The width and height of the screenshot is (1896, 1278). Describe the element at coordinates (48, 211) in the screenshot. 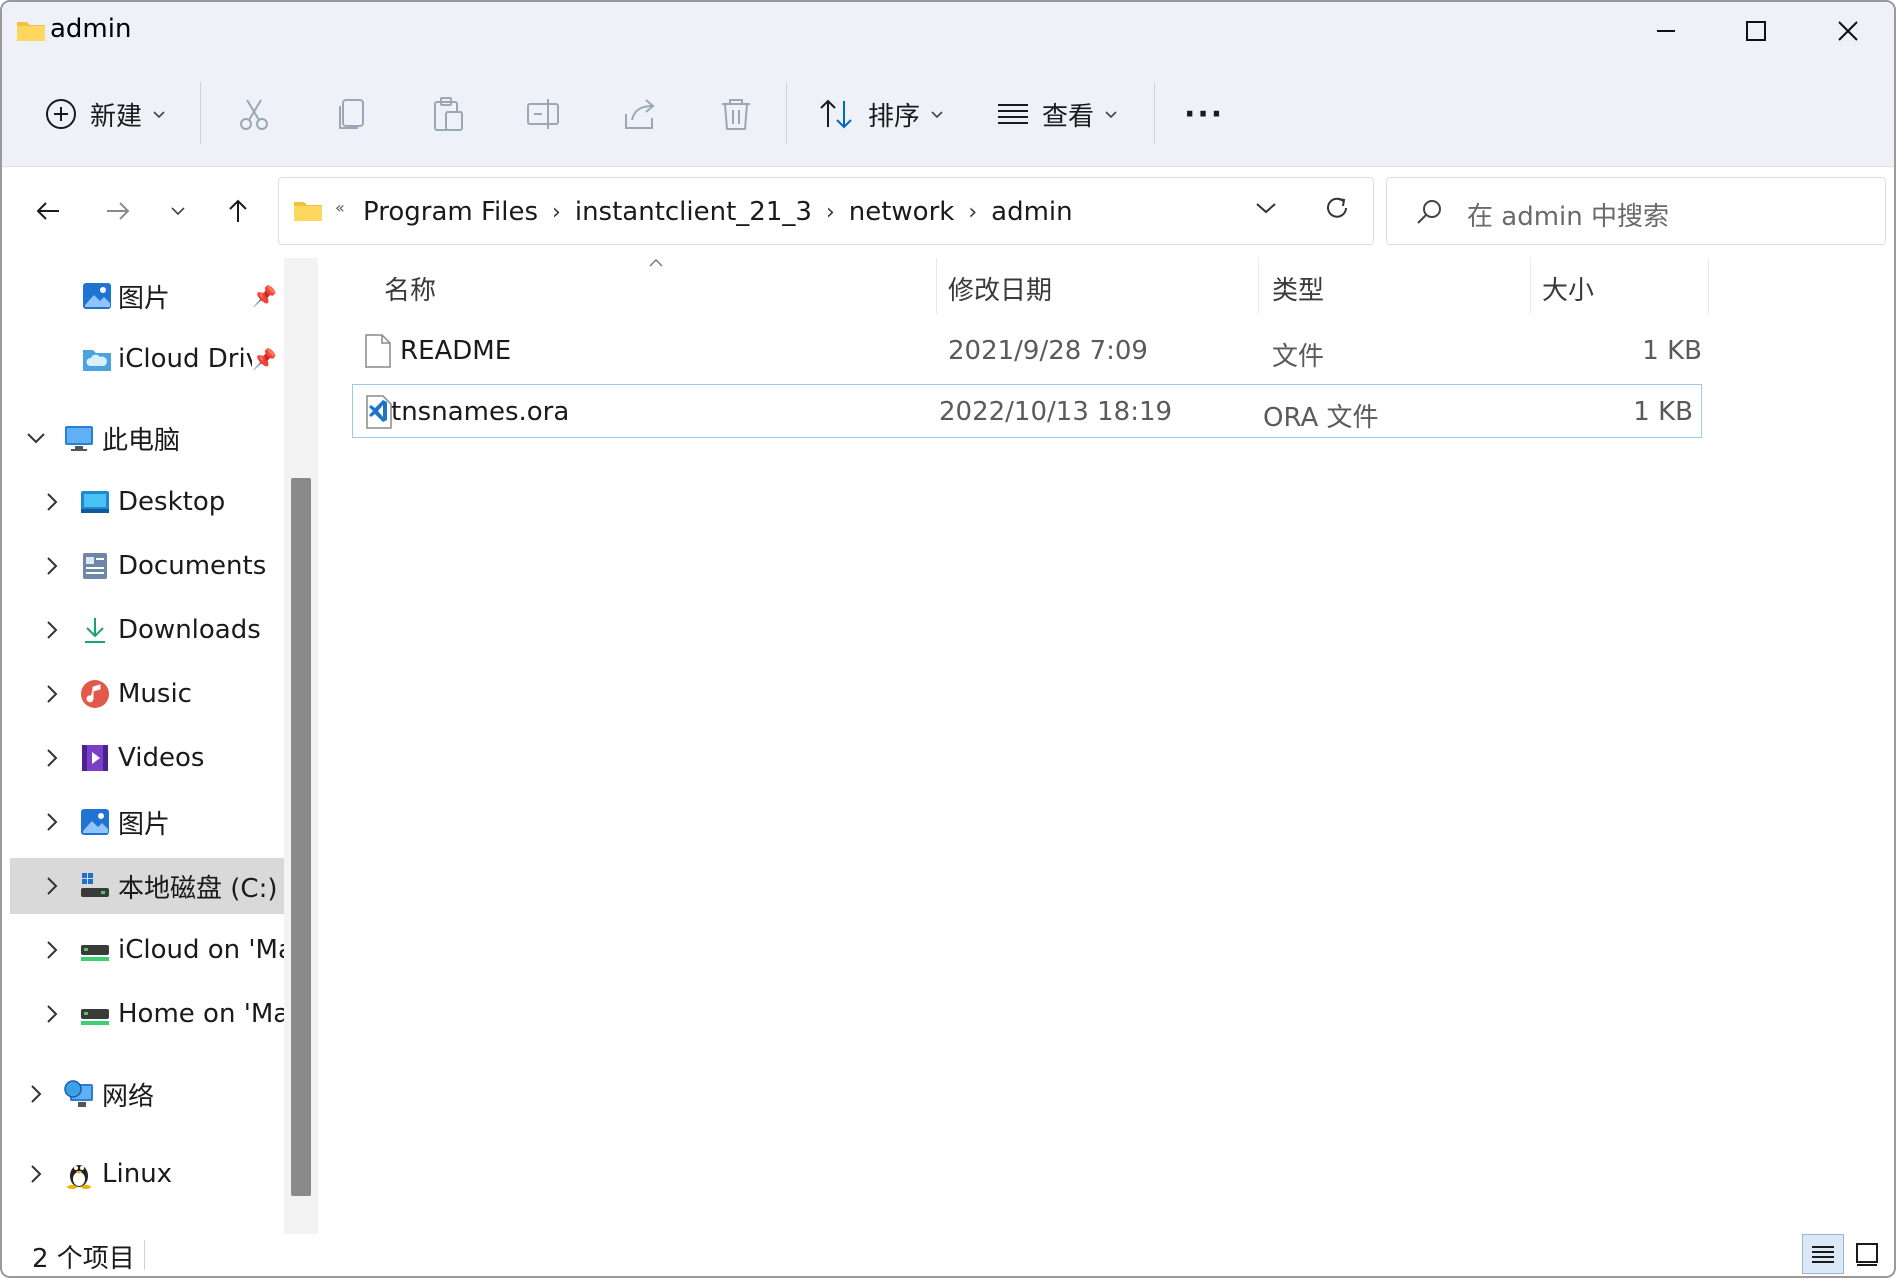

I see `back-button` at that location.